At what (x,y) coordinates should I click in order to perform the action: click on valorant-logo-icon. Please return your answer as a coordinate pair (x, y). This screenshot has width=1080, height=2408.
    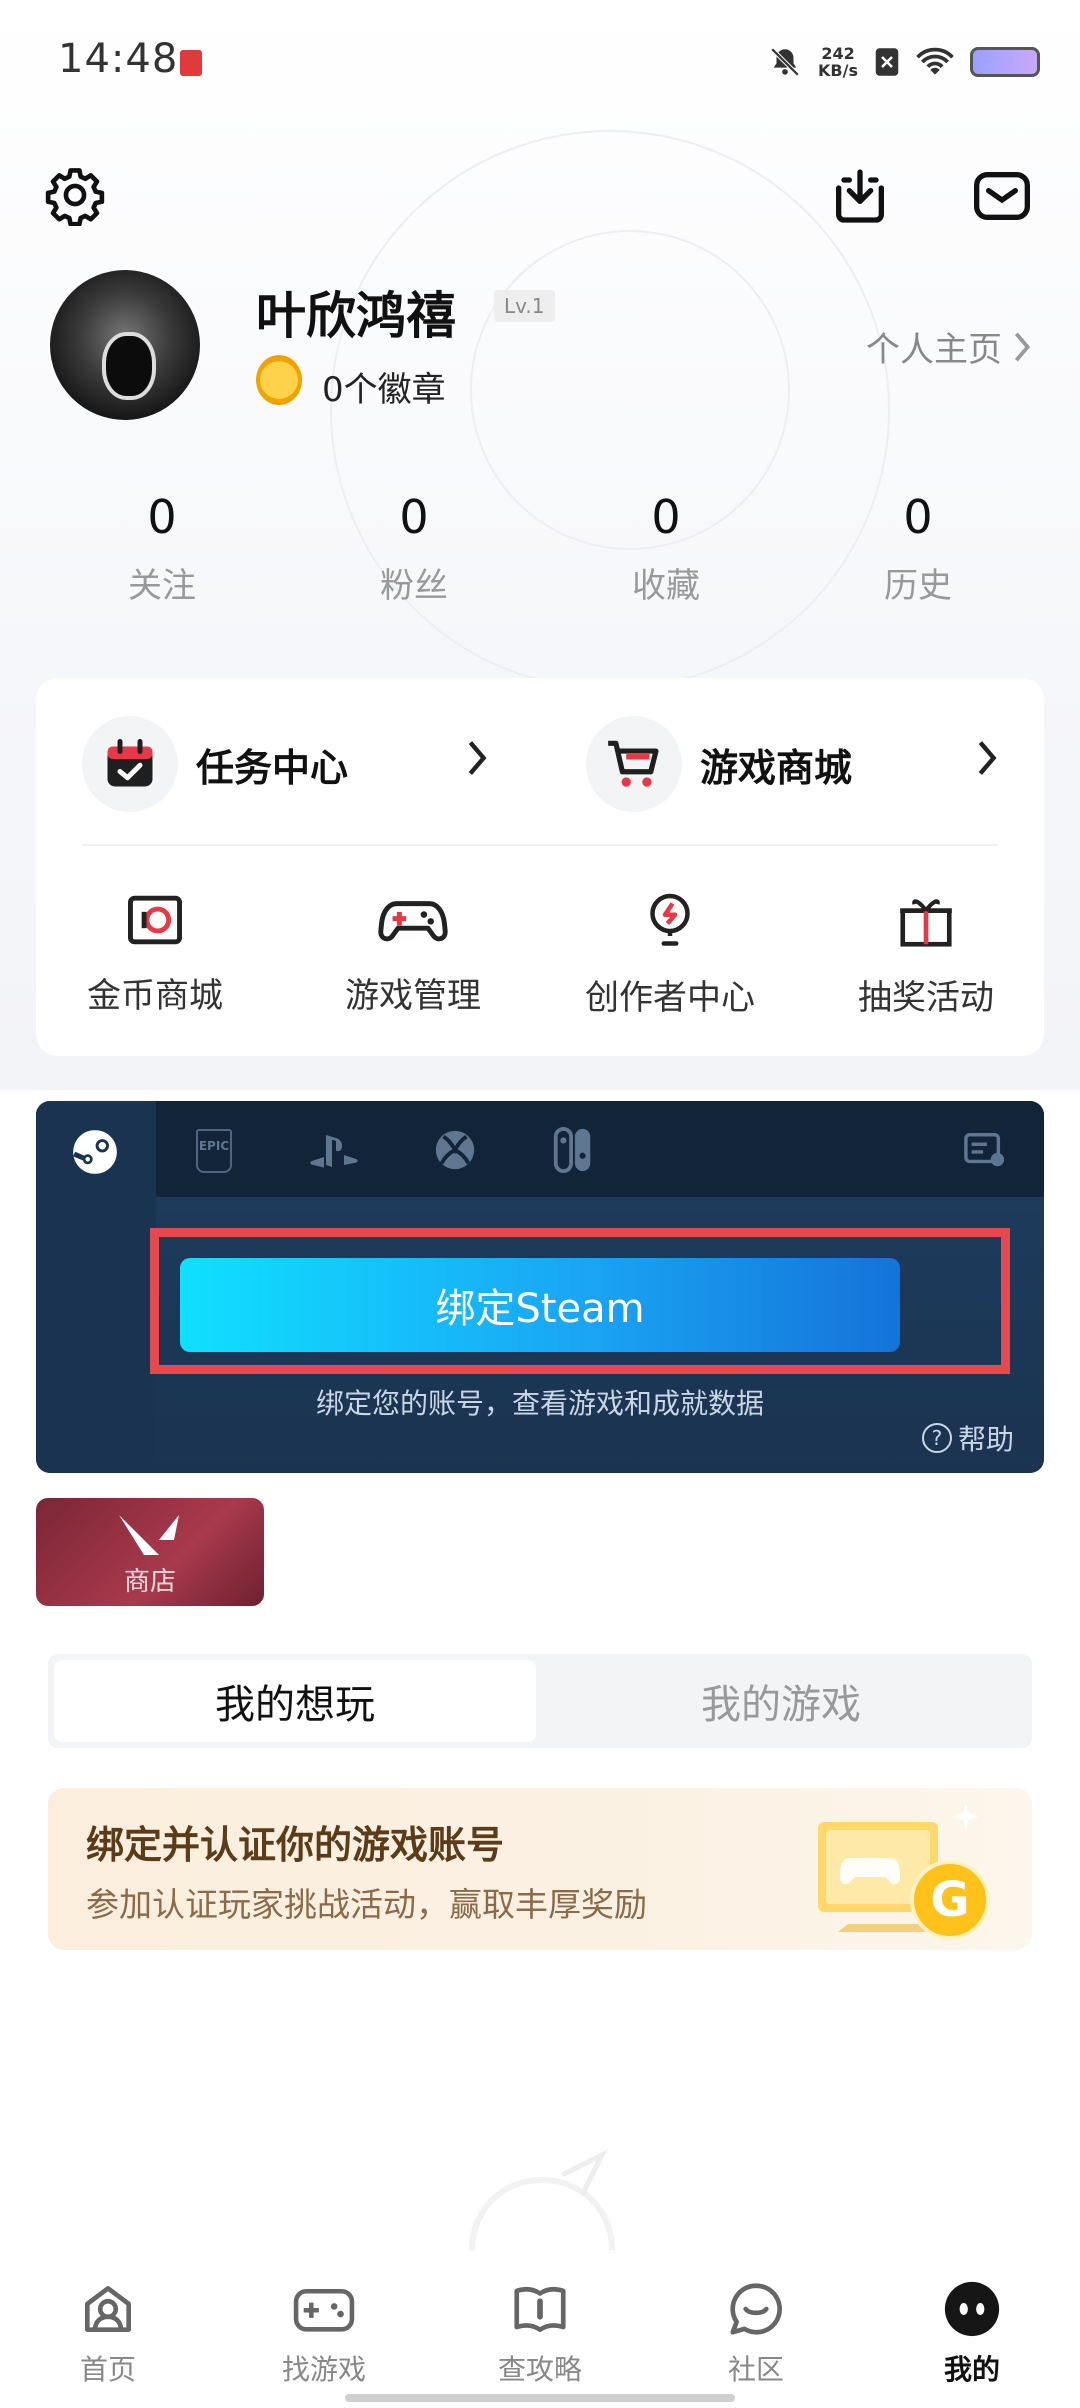
    Looking at the image, I should click on (149, 1535).